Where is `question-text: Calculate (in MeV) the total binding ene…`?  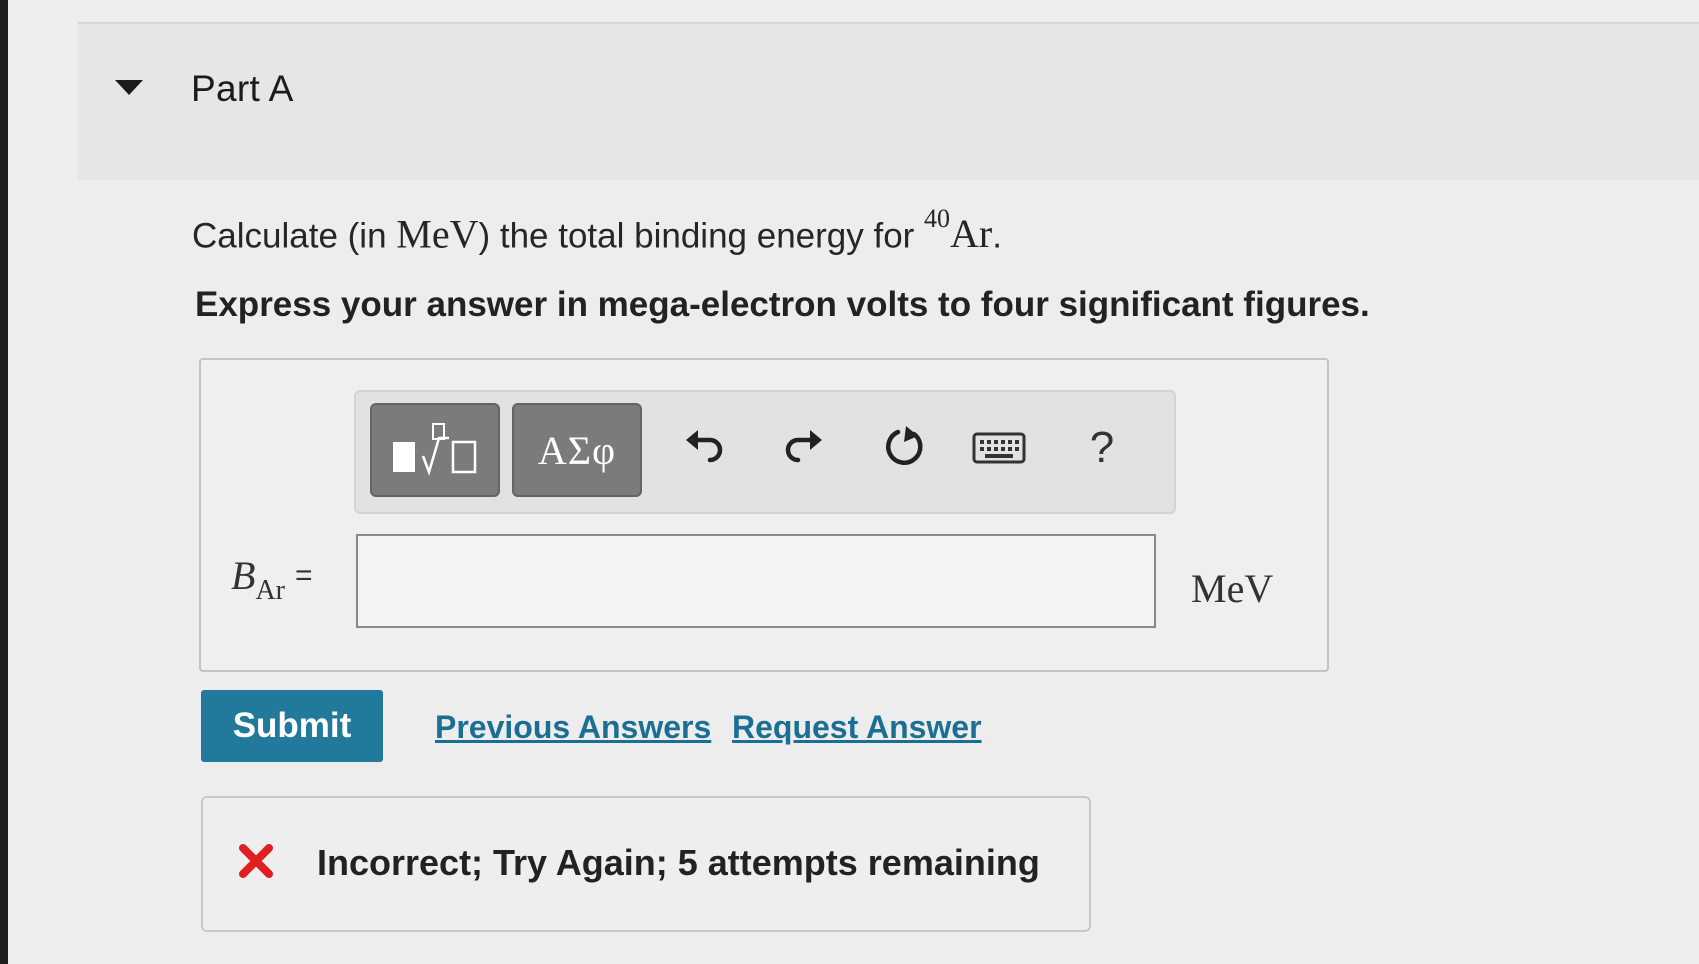
question-text: Calculate (in MeV) the total binding ene… is located at coordinates (597, 230).